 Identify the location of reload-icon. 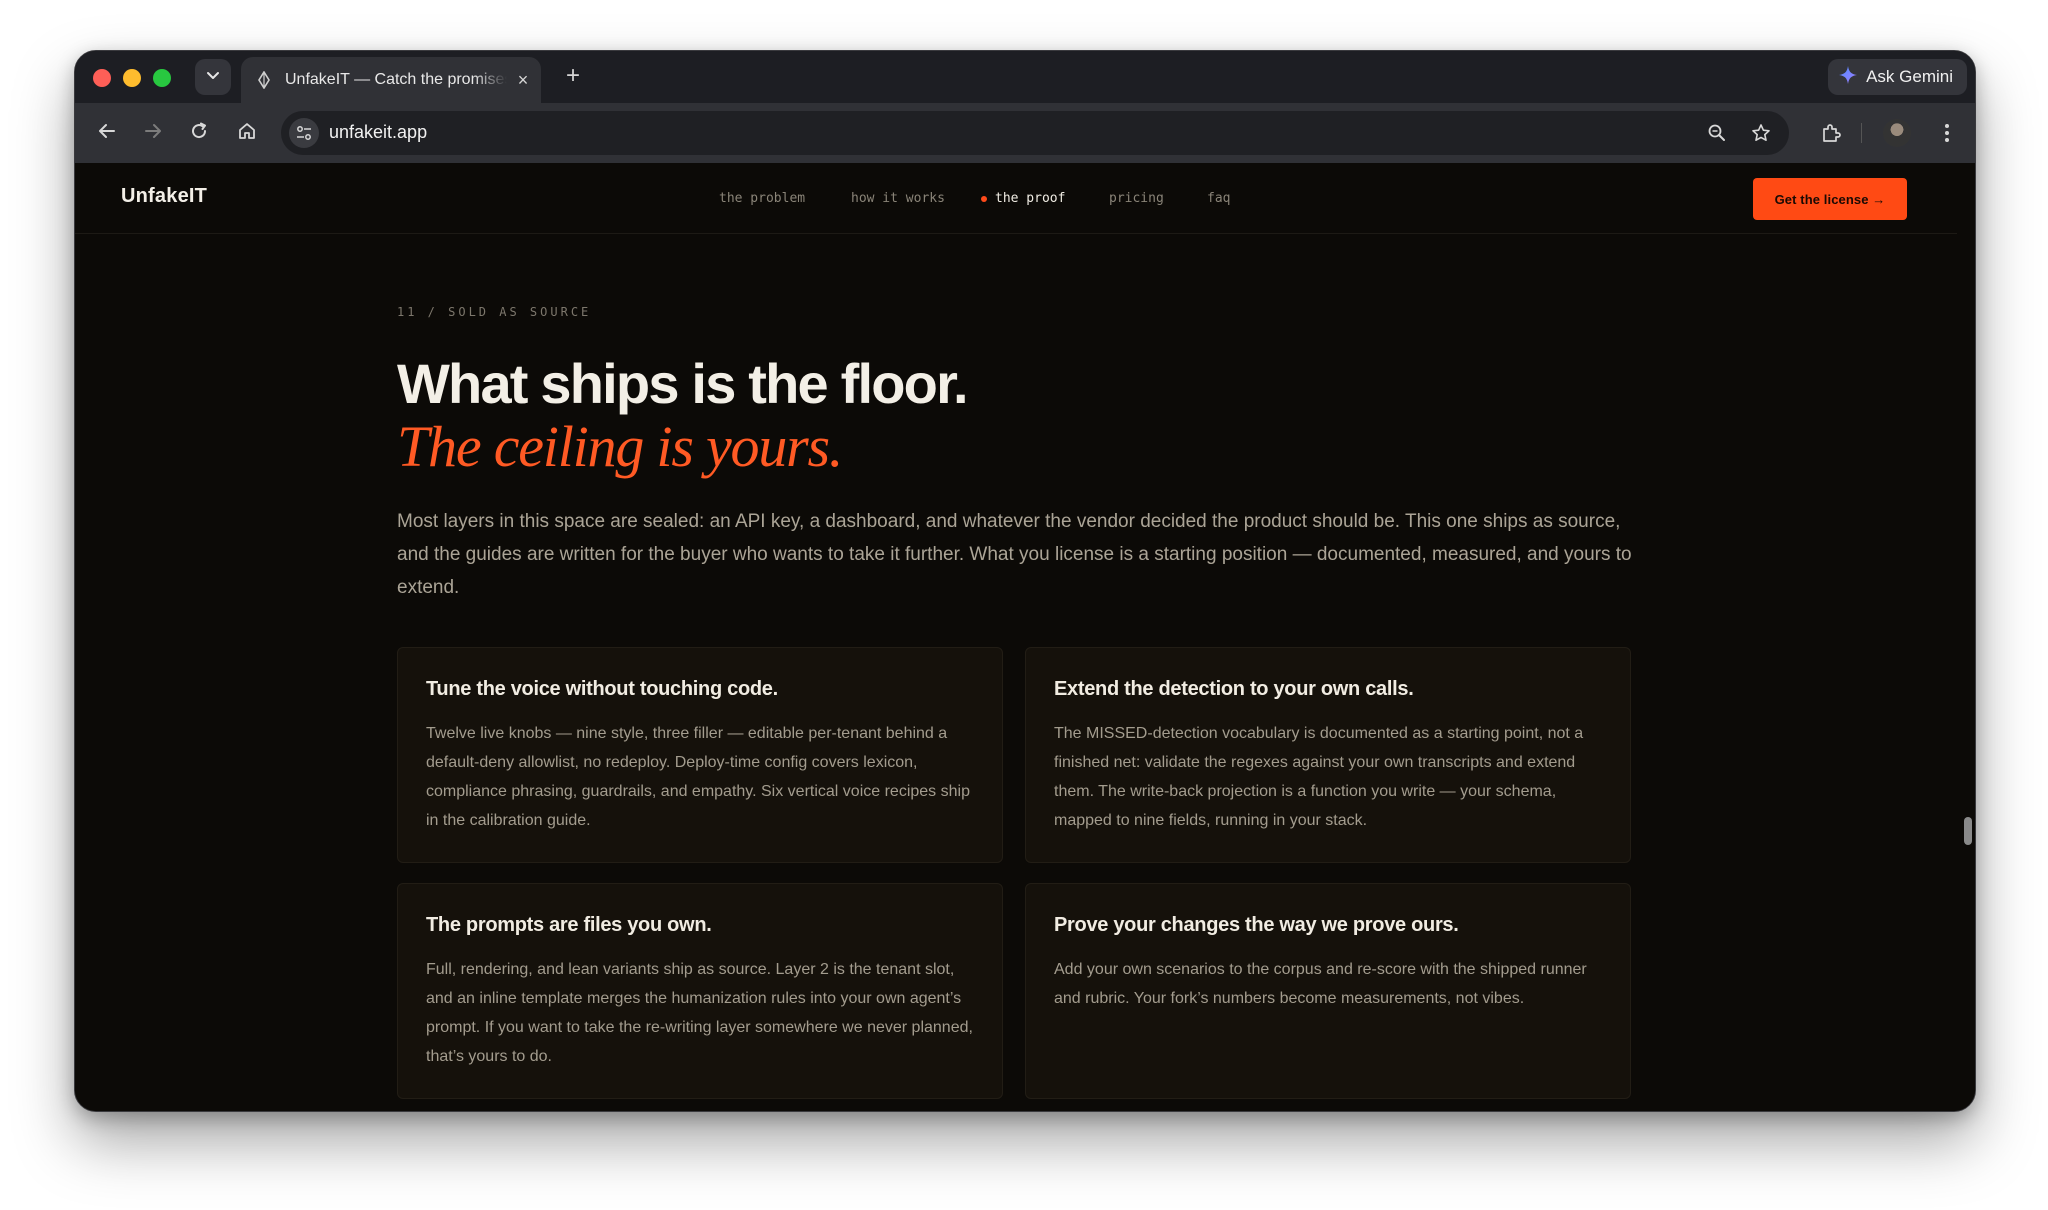
(199, 133).